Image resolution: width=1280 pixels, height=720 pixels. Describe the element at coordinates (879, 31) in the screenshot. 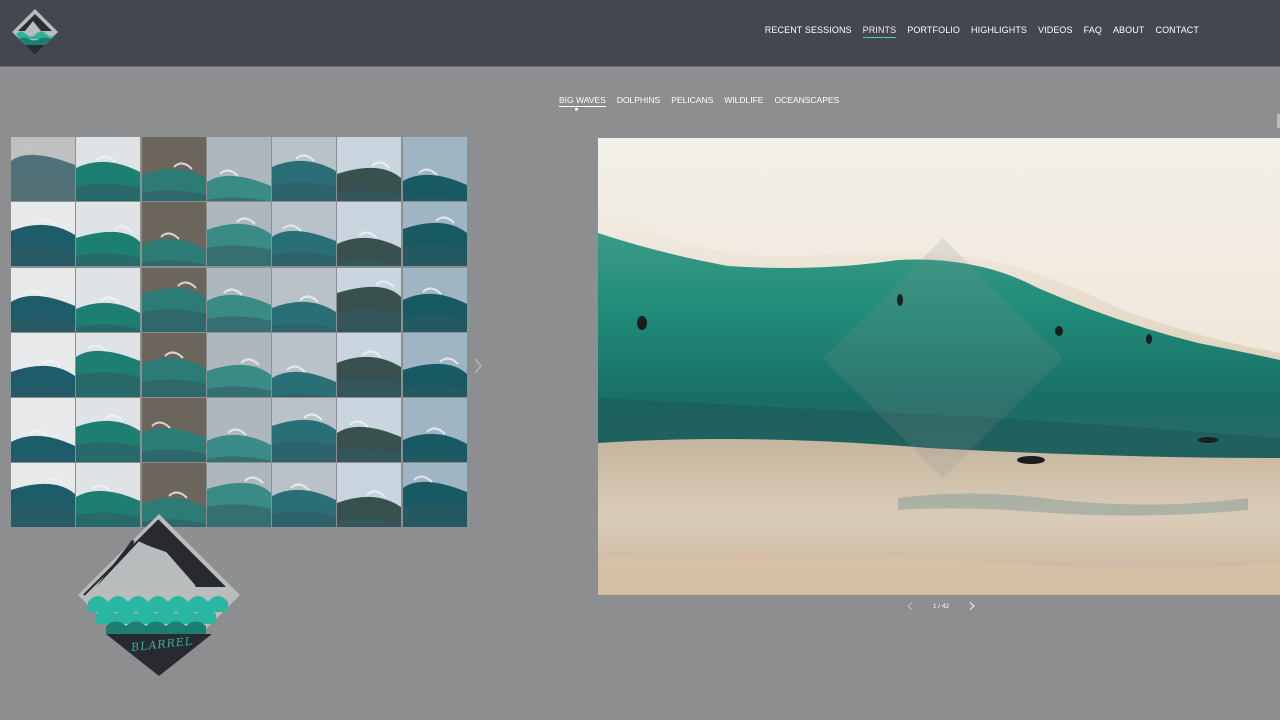

I see `nav-item-prints: PRINTS` at that location.